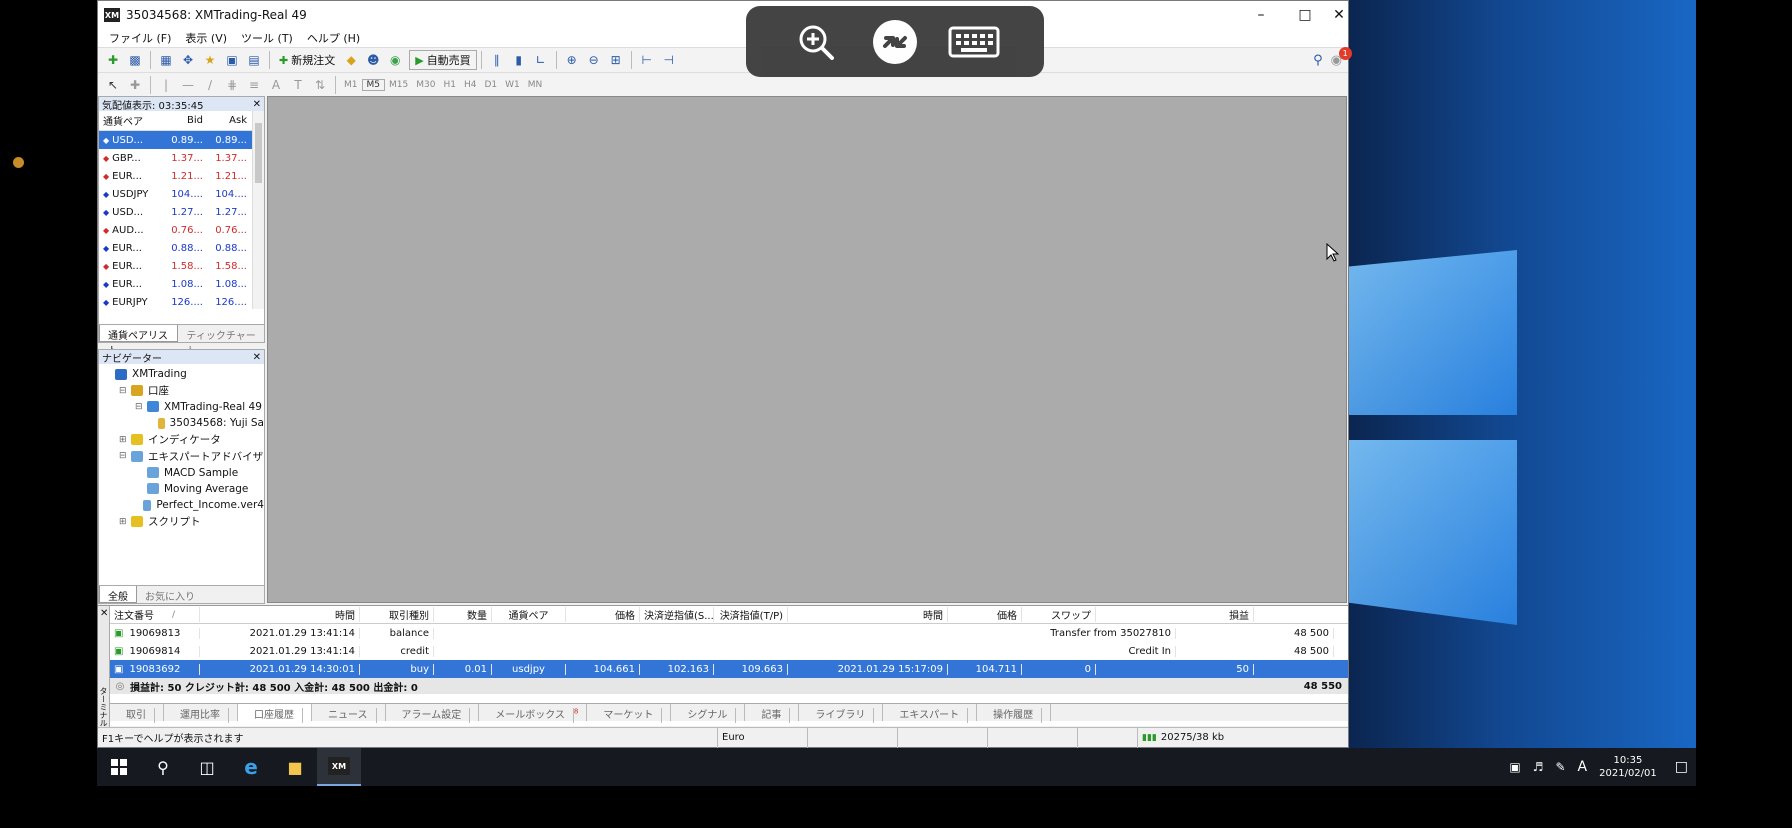  Describe the element at coordinates (930, 713) in the screenshot. I see `terminal-tab: エキスパート` at that location.